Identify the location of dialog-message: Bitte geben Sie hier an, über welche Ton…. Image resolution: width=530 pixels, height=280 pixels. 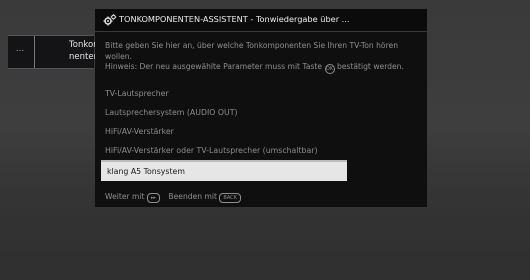
(264, 57).